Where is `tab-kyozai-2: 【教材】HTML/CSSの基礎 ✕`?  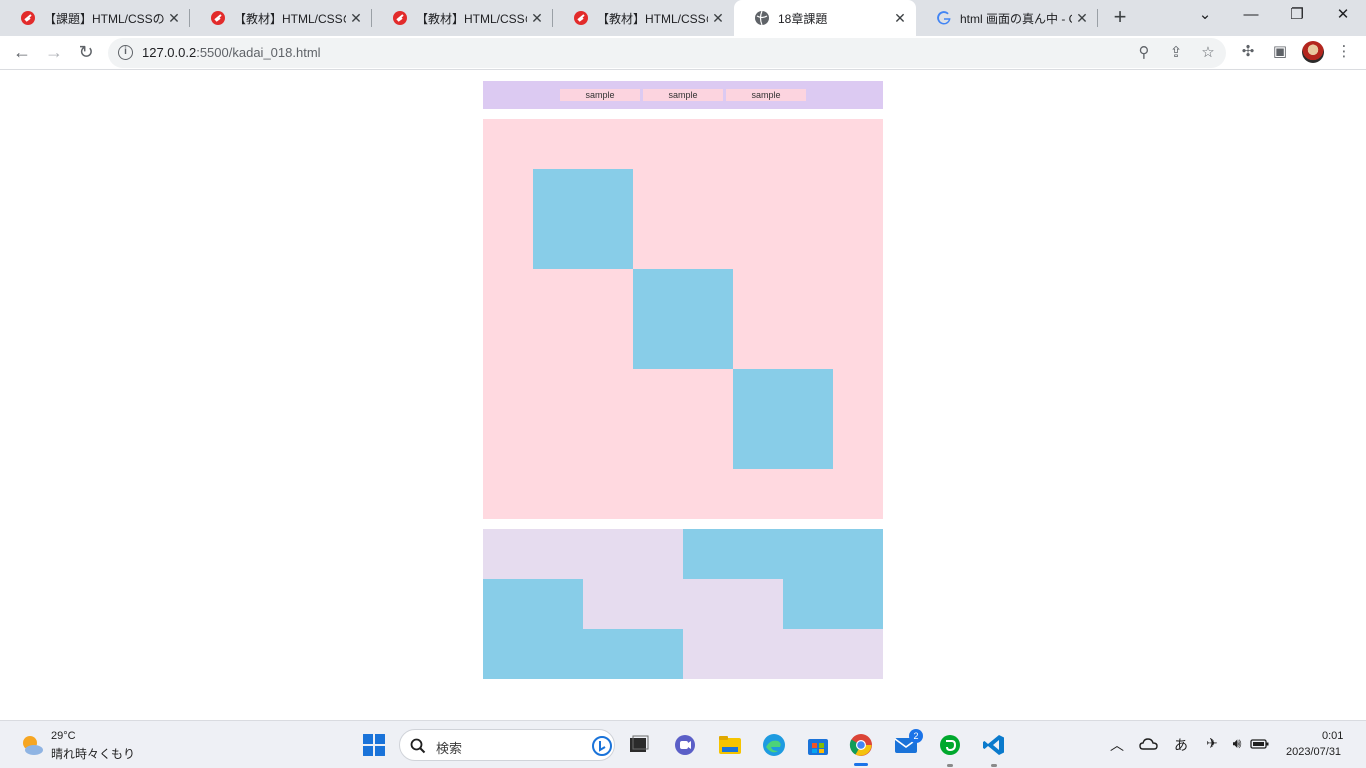
tab-kyozai-2: 【教材】HTML/CSSの基礎 ✕ is located at coordinates (462, 18).